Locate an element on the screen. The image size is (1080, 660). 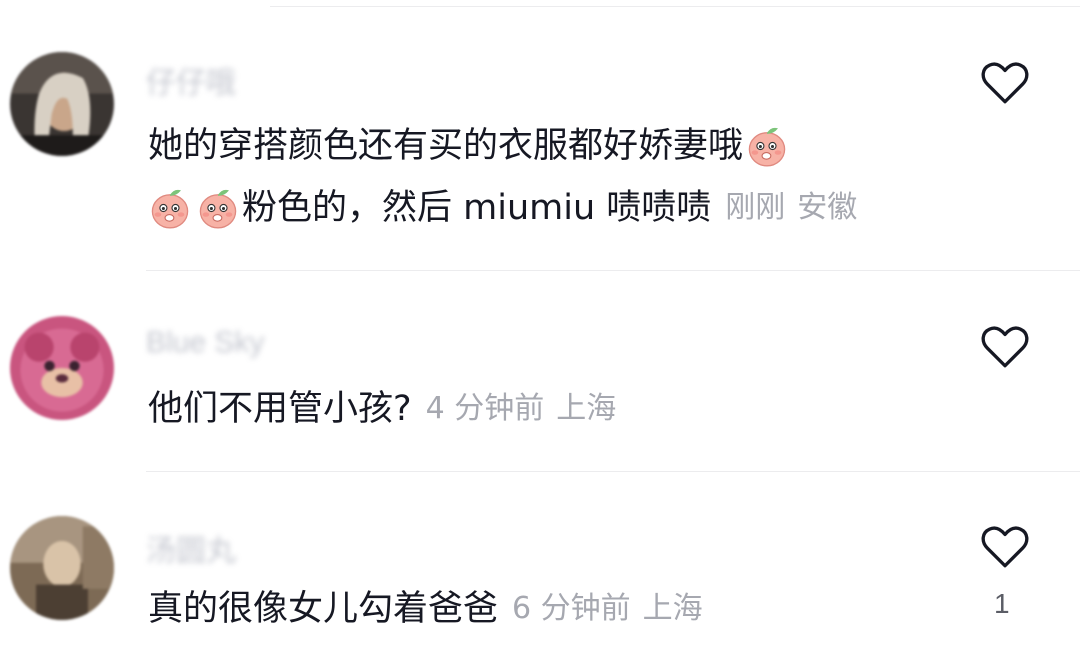
comment-time: 刚刚 is located at coordinates (755, 207).